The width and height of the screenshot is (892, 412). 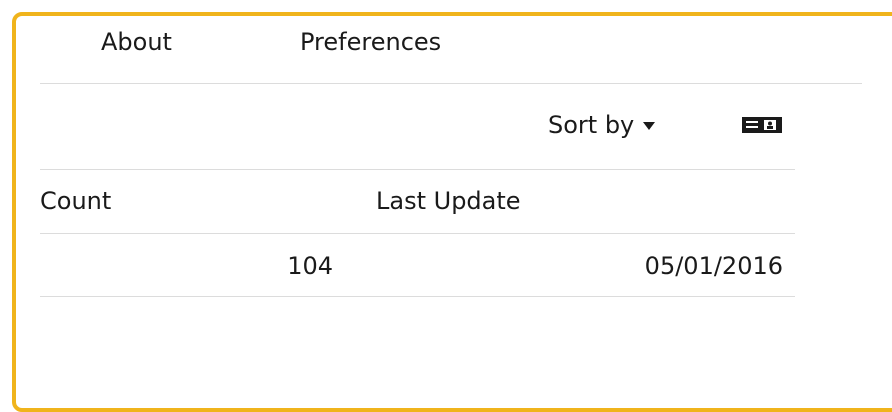 I want to click on sort-by-label: Sort by, so click(x=591, y=125).